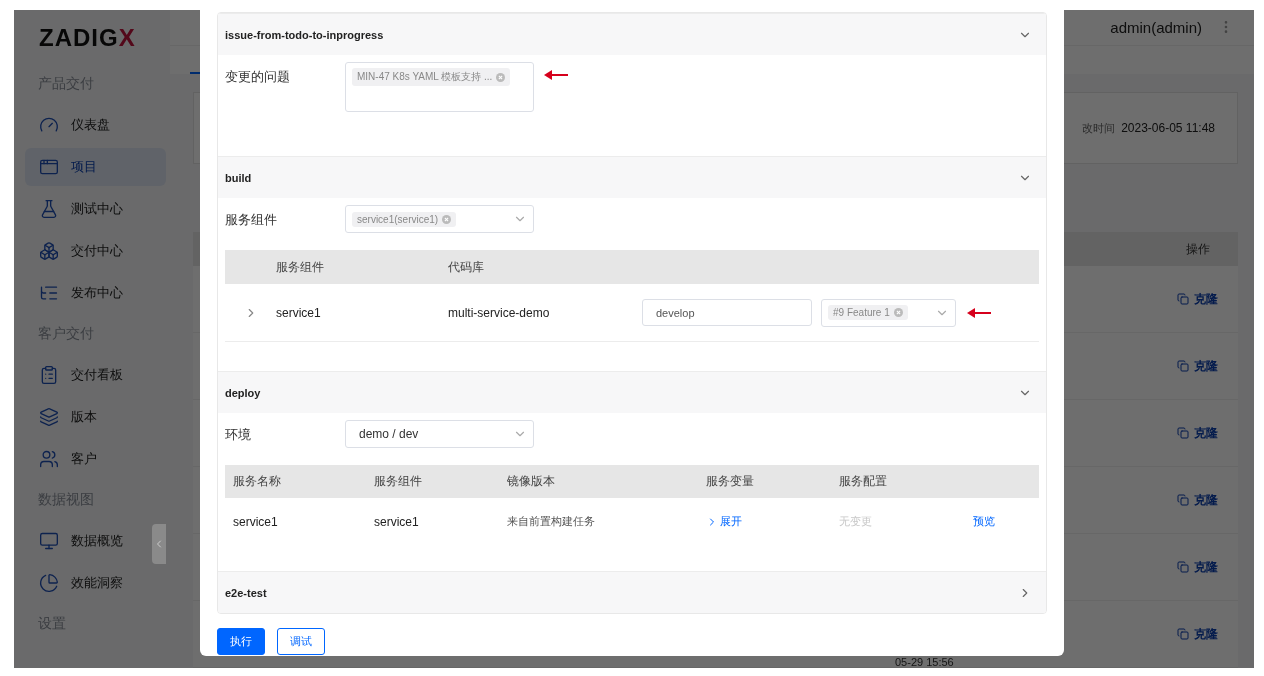  I want to click on sidebar-item: 仪表盘, so click(95, 125).